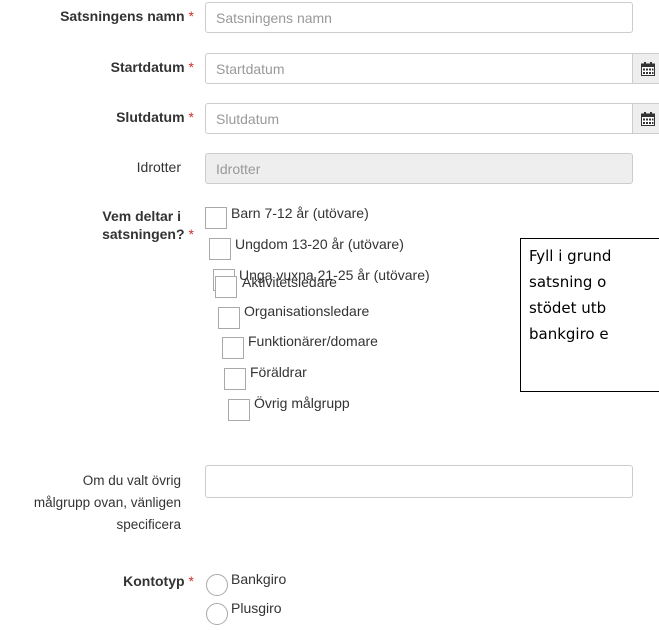 The image size is (659, 630). I want to click on sports-label-text: Idrotter, so click(158, 167).